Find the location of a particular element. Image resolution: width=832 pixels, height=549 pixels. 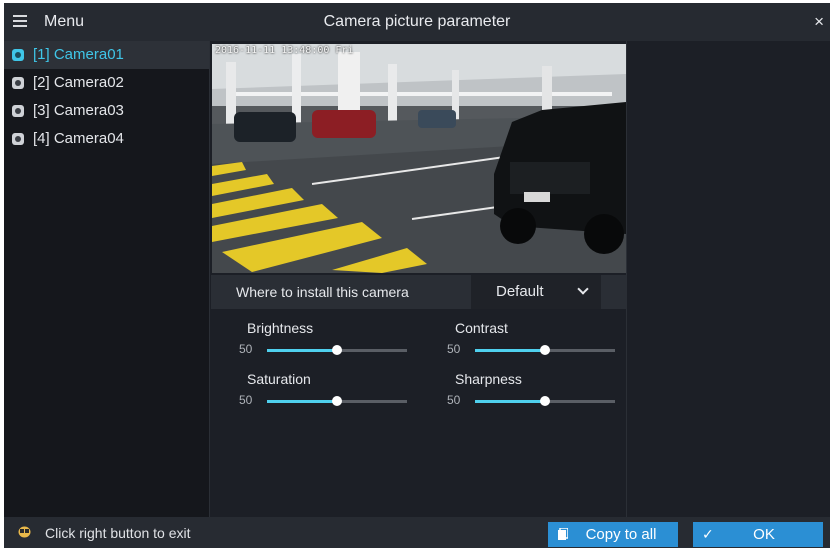

sharpness-slider is located at coordinates (545, 401).